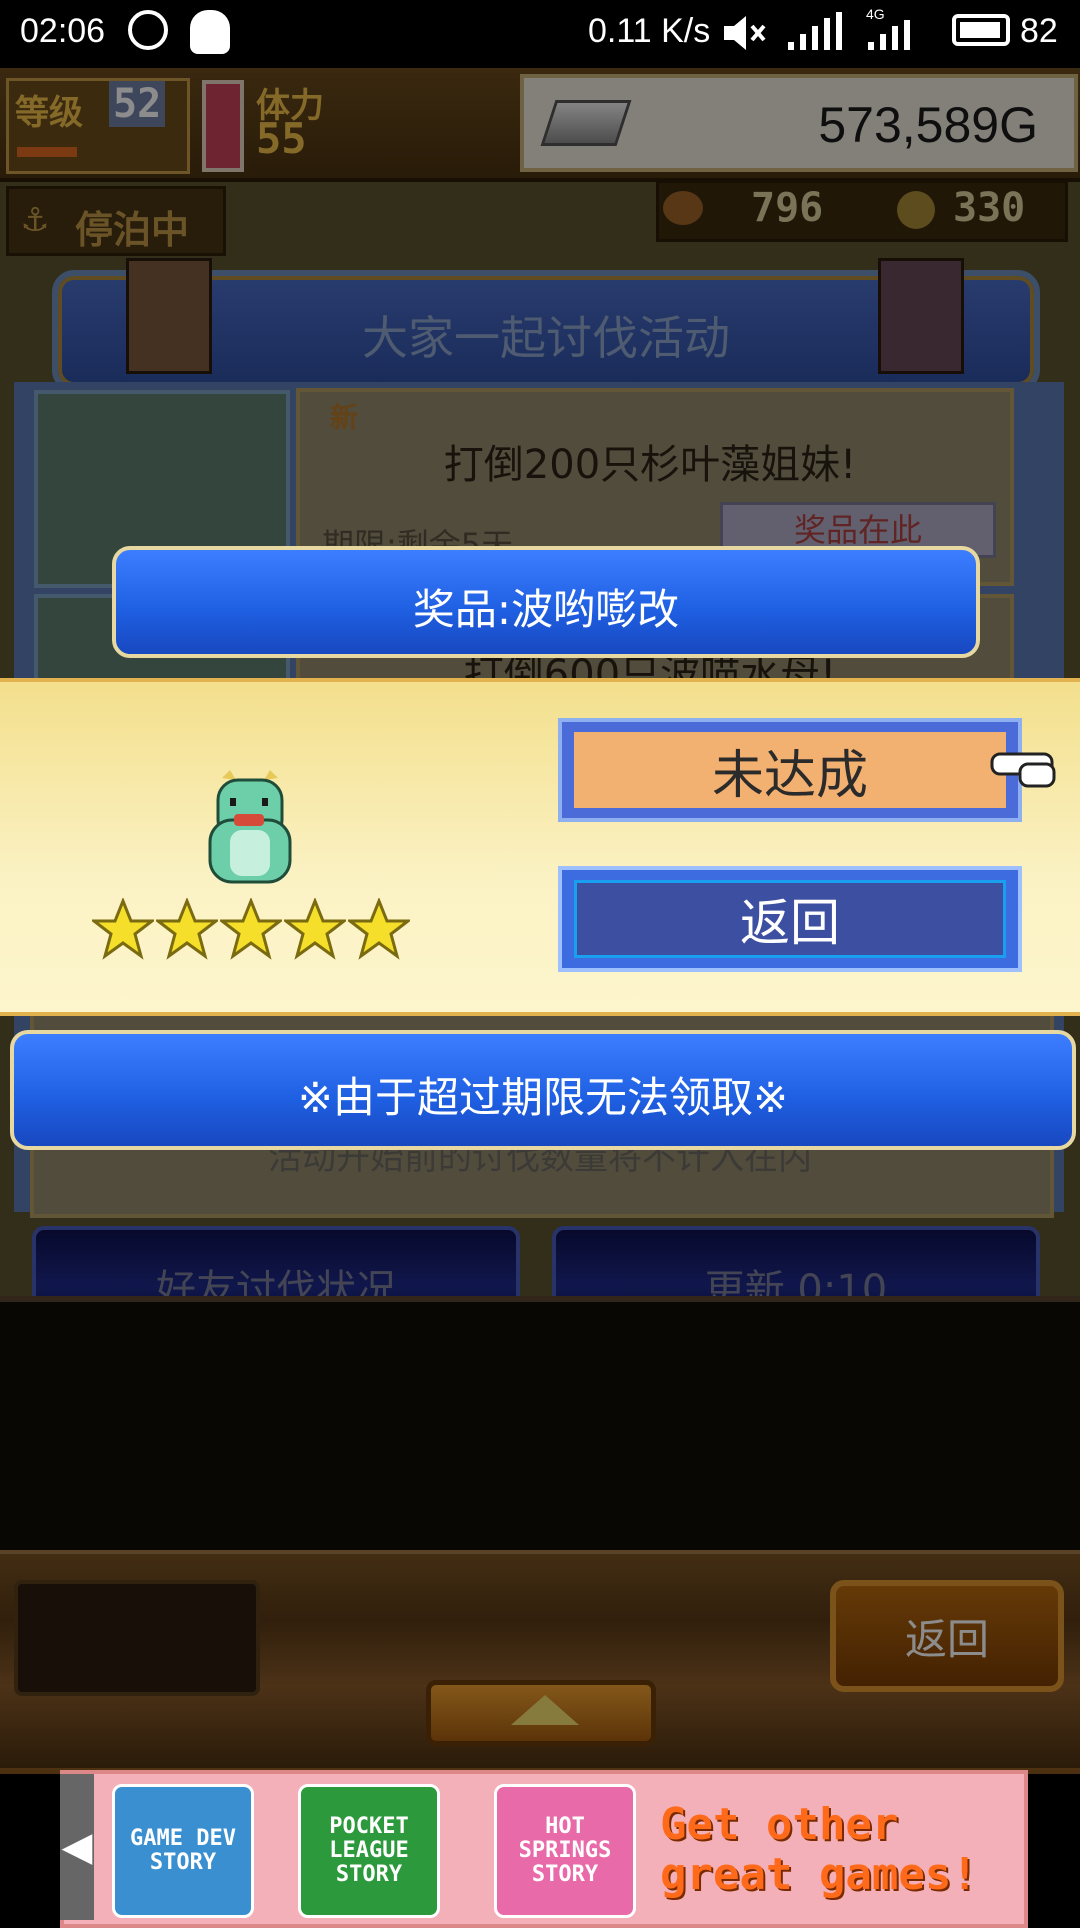 This screenshot has height=1928, width=1080. I want to click on ad-hot-springs-story-label: HOT SPRINGS STORY, so click(565, 1850).